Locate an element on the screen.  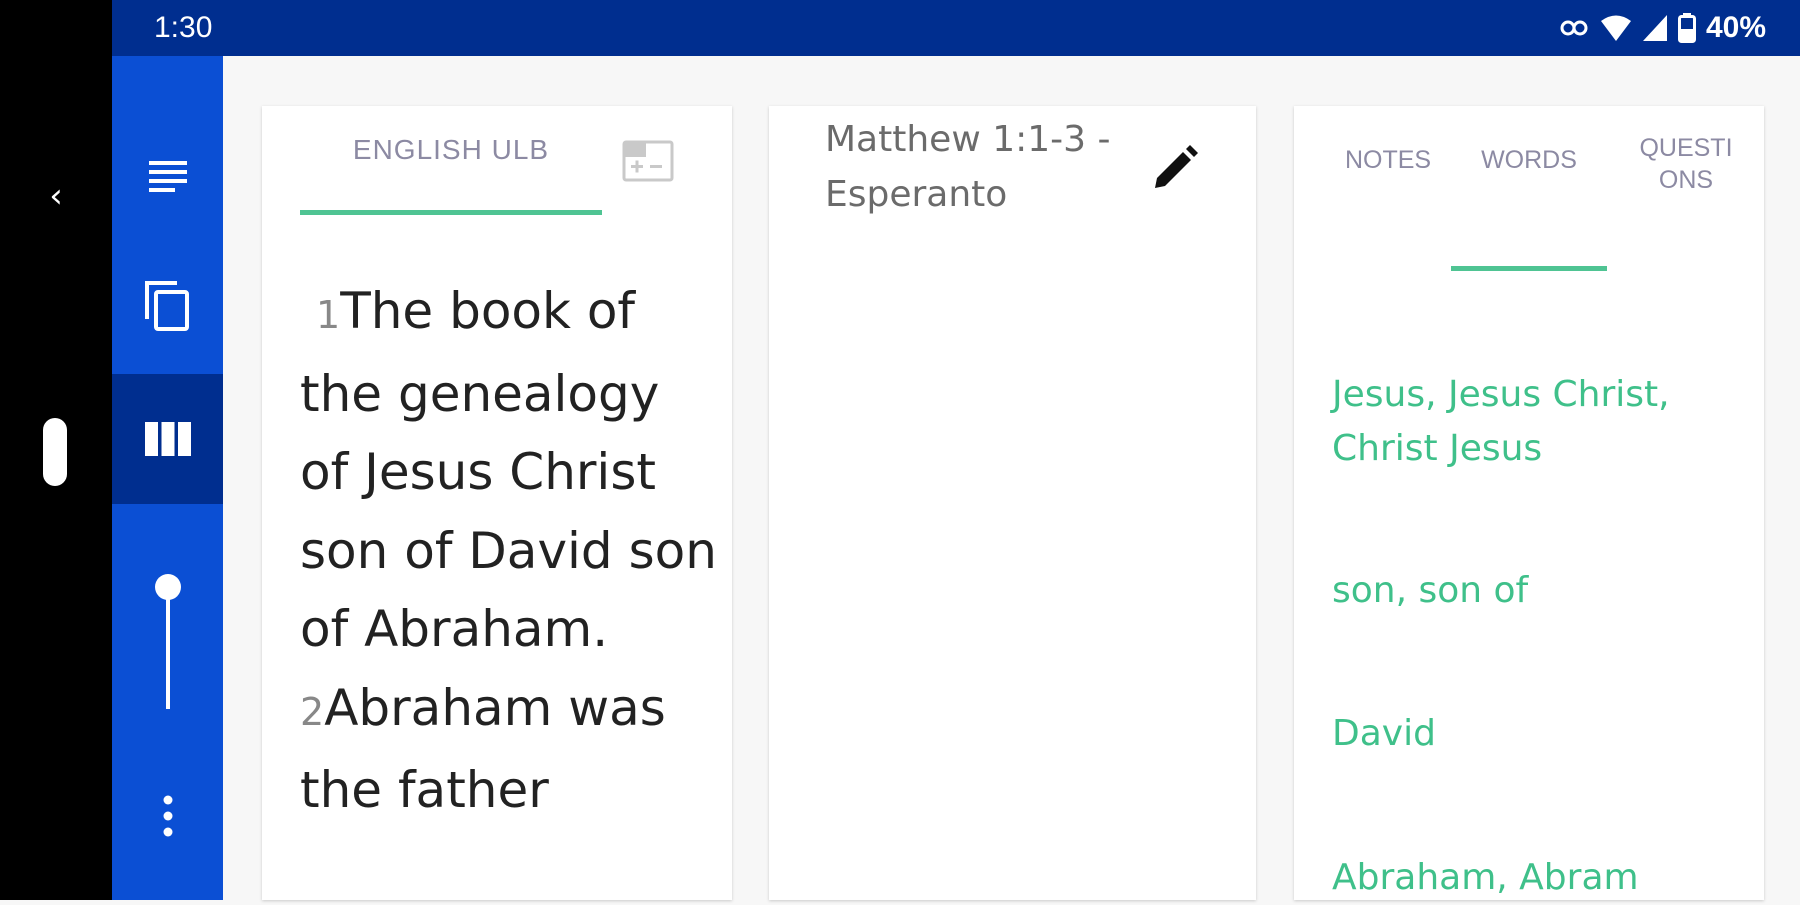
rail-item-chunk-mode is located at coordinates (167, 306).